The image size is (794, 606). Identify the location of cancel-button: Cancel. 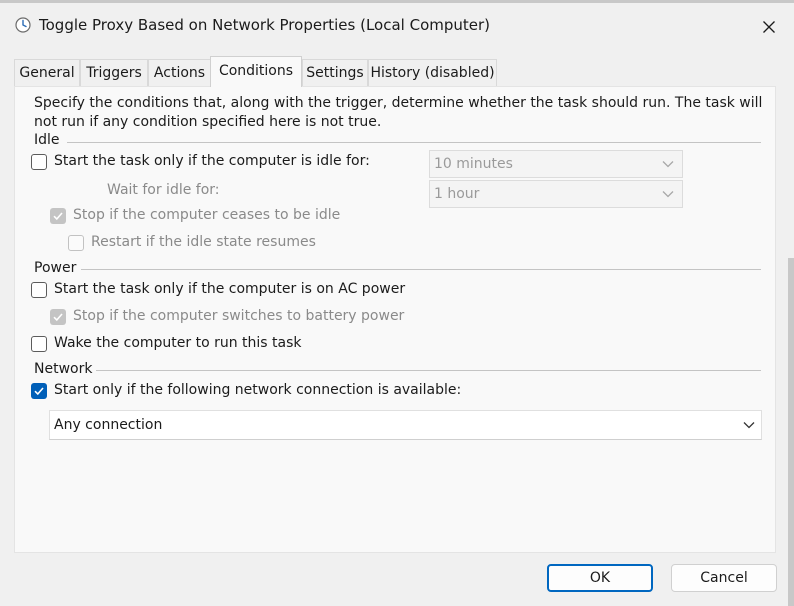
(724, 578).